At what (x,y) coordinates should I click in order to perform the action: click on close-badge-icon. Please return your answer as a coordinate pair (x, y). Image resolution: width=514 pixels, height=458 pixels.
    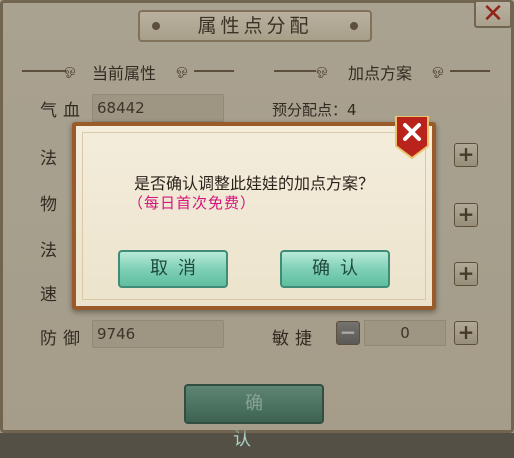
    Looking at the image, I should click on (412, 138).